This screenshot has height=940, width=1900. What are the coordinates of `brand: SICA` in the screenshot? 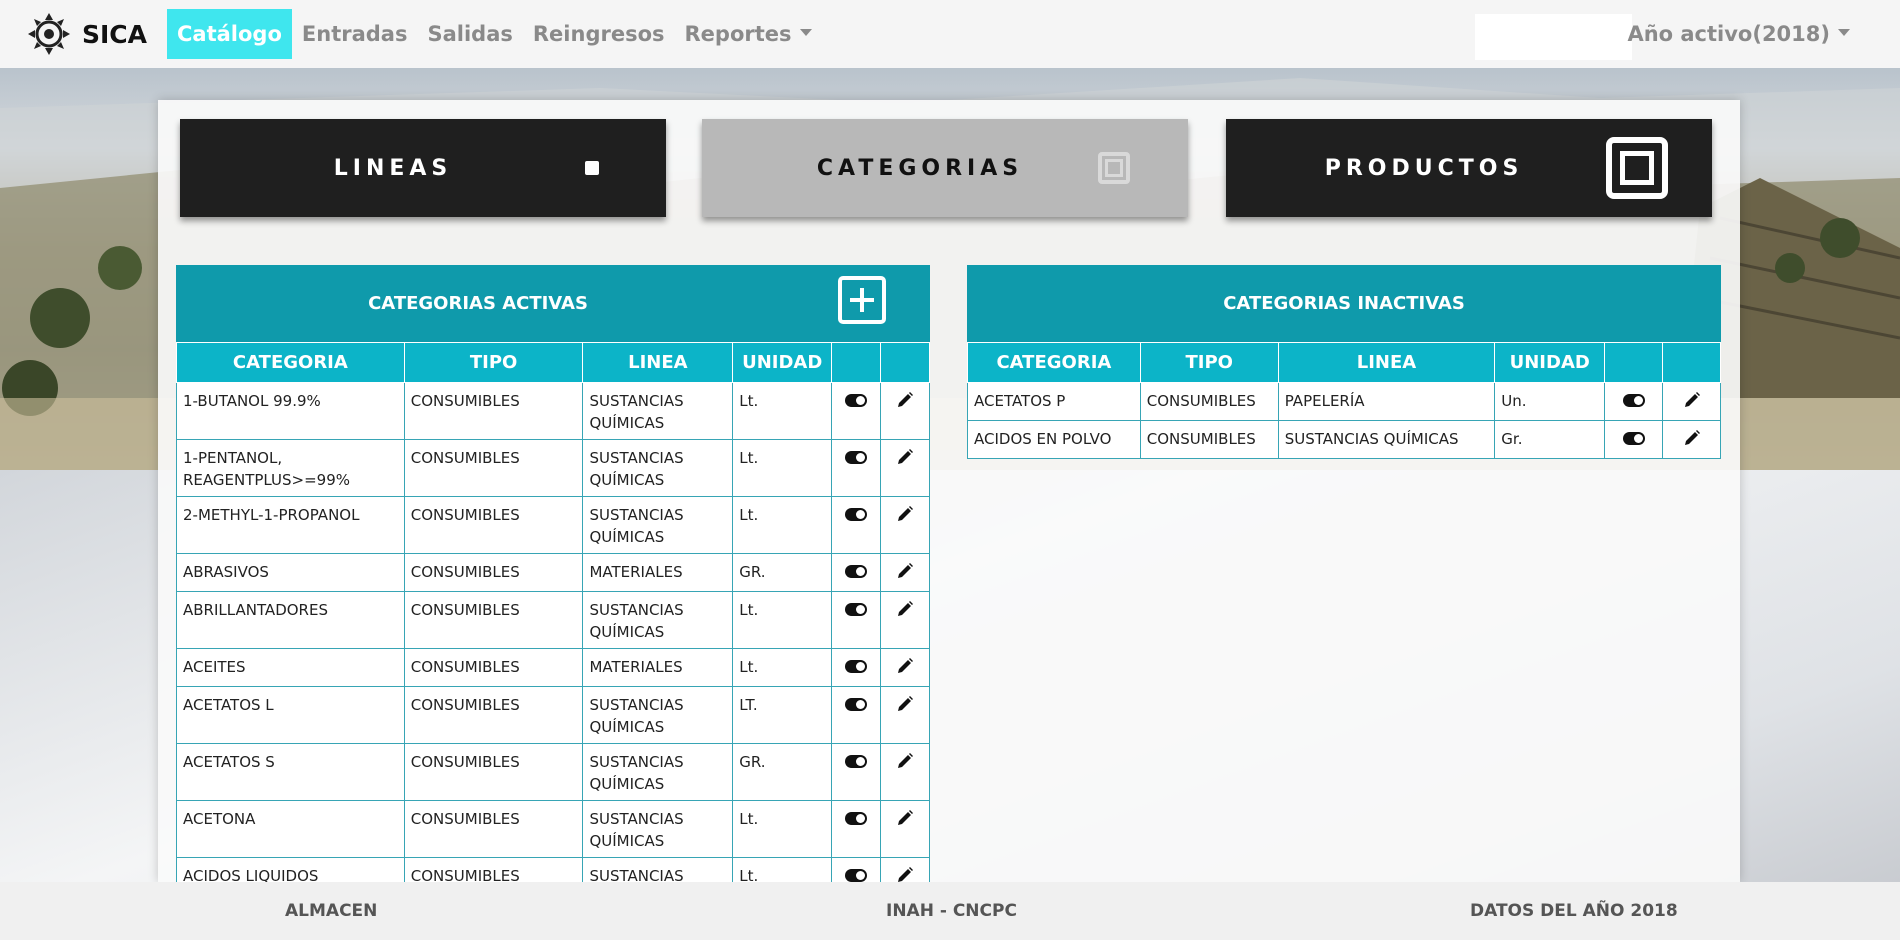 It's located at (85, 34).